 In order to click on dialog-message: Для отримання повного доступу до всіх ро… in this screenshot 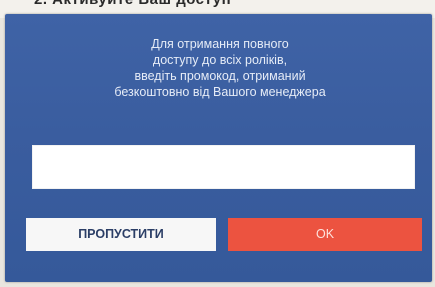, I will do `click(220, 68)`.